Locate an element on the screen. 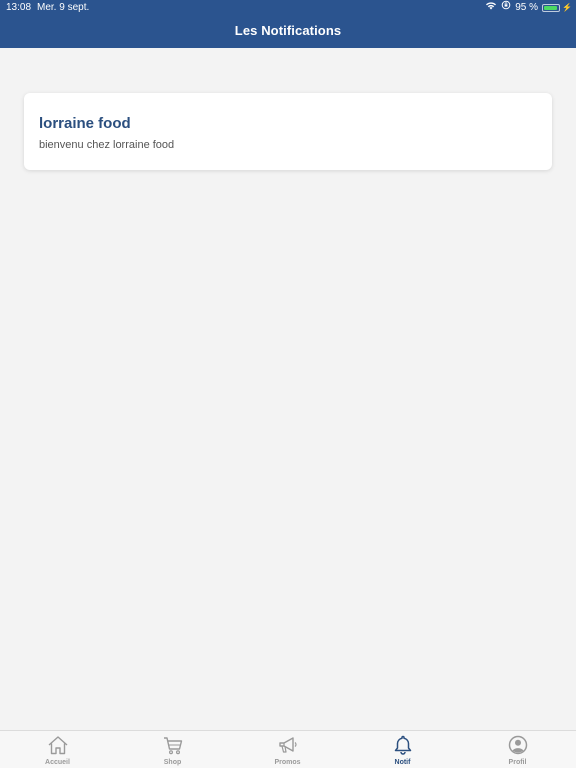 The image size is (576, 768). tab-bar: Accueil Shop Promos Notif Profil is located at coordinates (288, 749).